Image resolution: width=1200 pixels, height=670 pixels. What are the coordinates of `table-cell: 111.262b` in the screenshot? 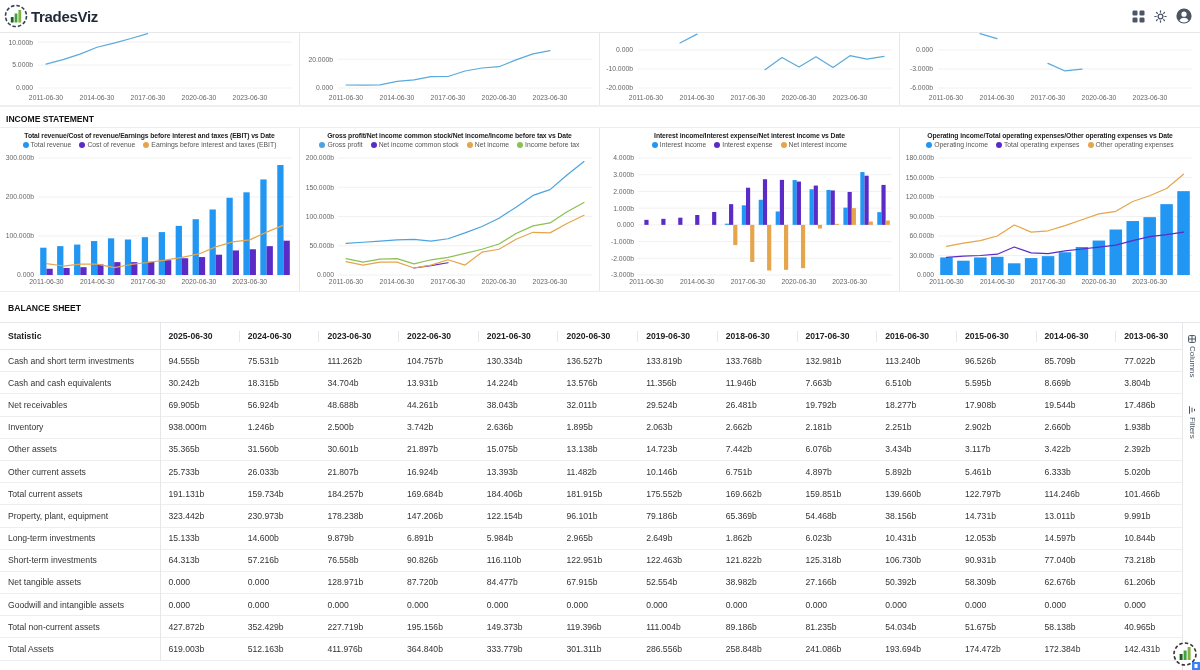 It's located at (344, 360).